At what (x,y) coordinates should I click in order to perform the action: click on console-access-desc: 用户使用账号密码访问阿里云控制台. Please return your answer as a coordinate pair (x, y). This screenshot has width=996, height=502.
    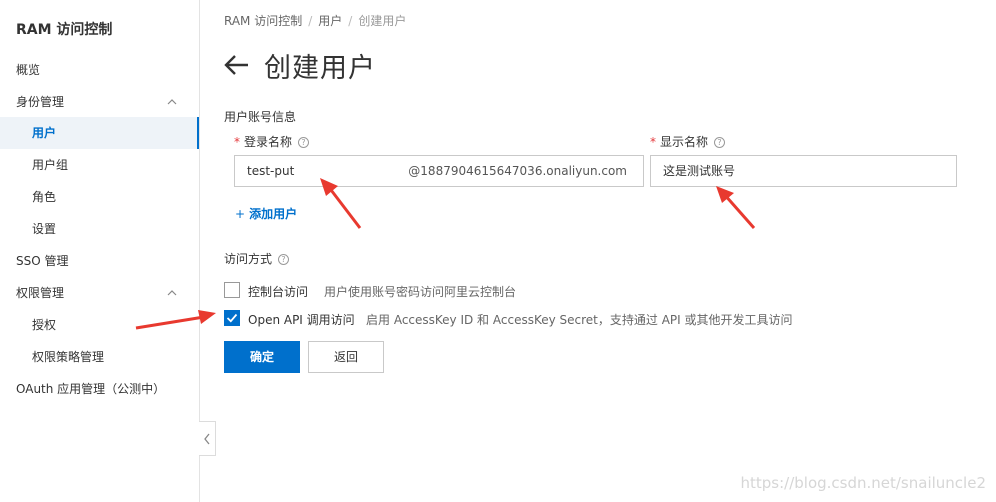
    Looking at the image, I should click on (420, 292).